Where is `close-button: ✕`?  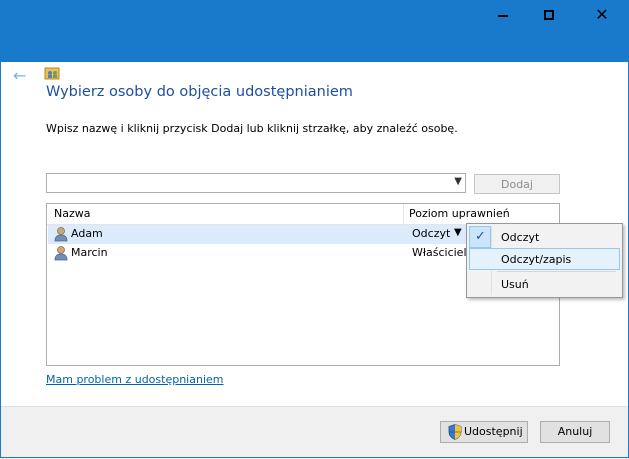 close-button: ✕ is located at coordinates (602, 15).